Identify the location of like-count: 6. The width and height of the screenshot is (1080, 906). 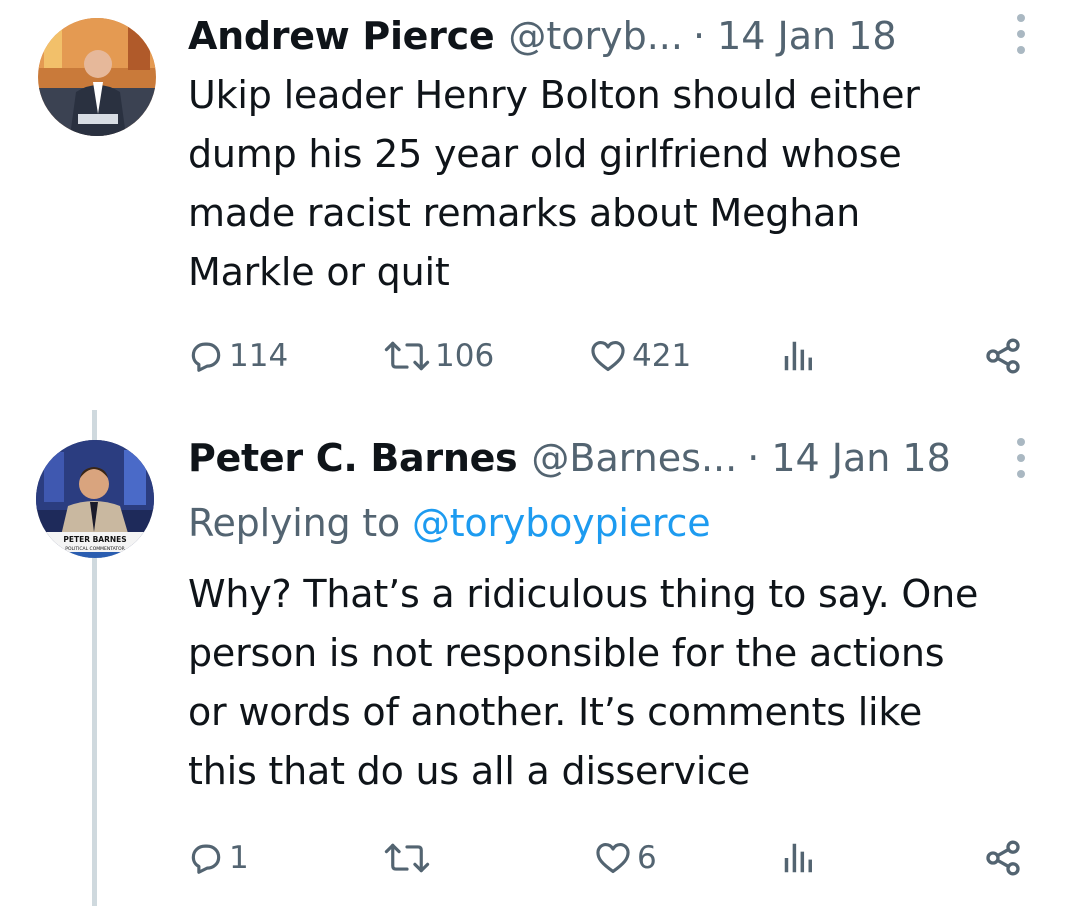
(647, 858).